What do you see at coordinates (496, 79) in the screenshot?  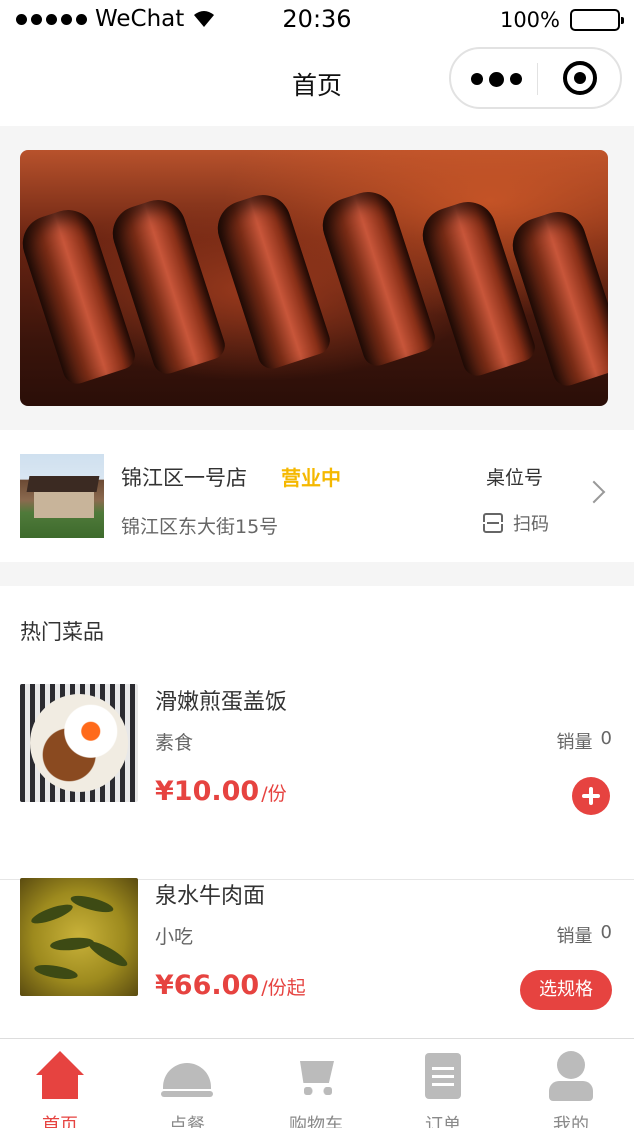 I see `more-dots-icon` at bounding box center [496, 79].